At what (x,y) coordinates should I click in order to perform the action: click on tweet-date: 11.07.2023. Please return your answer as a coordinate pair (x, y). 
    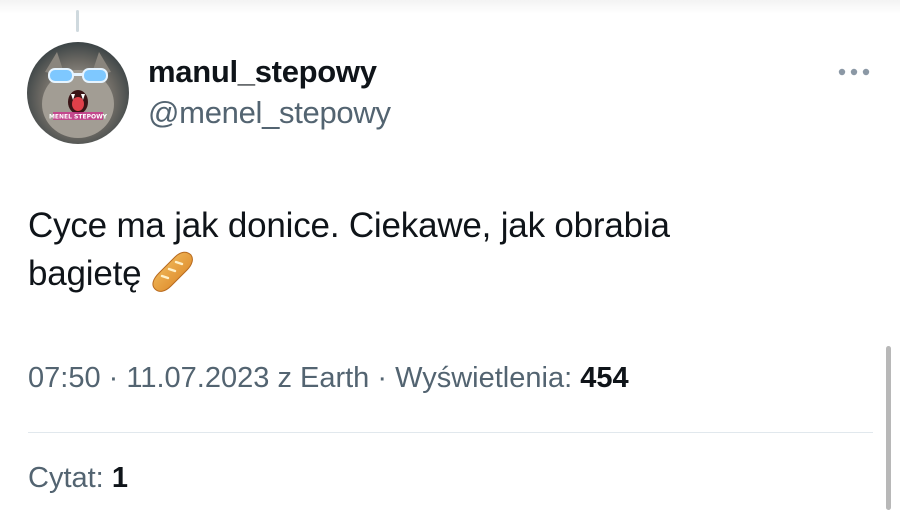
    Looking at the image, I should click on (197, 378).